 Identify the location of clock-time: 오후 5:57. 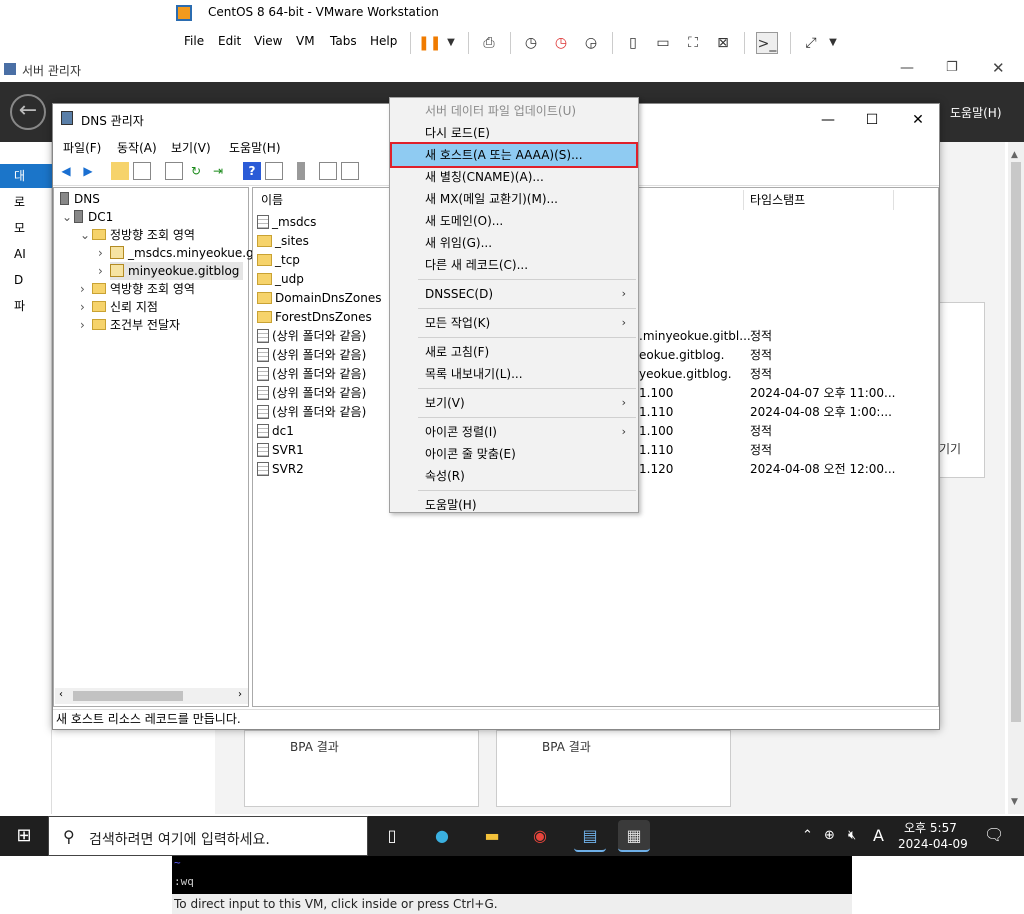
(930, 827).